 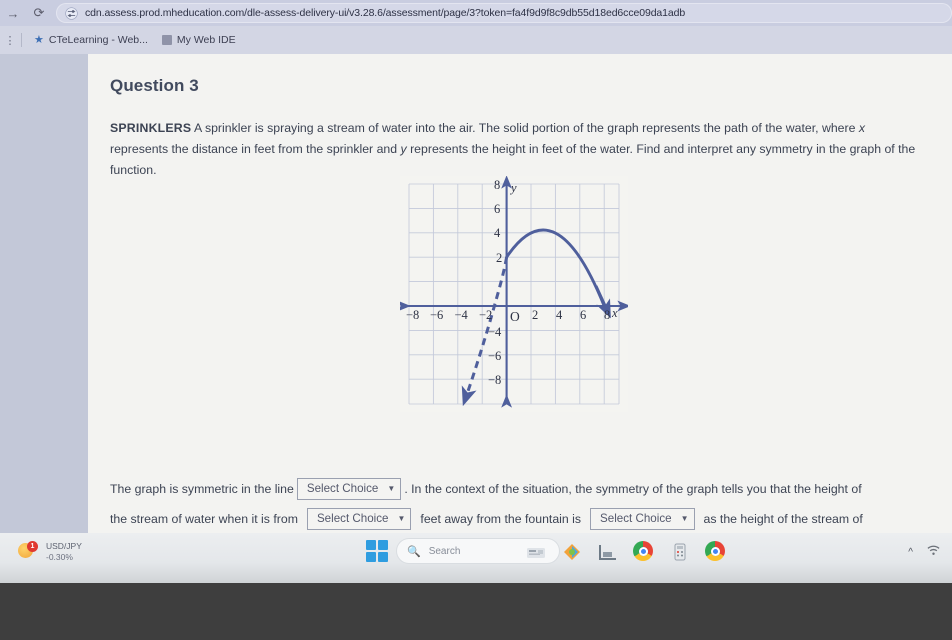 I want to click on wifi-icon, so click(x=933, y=552).